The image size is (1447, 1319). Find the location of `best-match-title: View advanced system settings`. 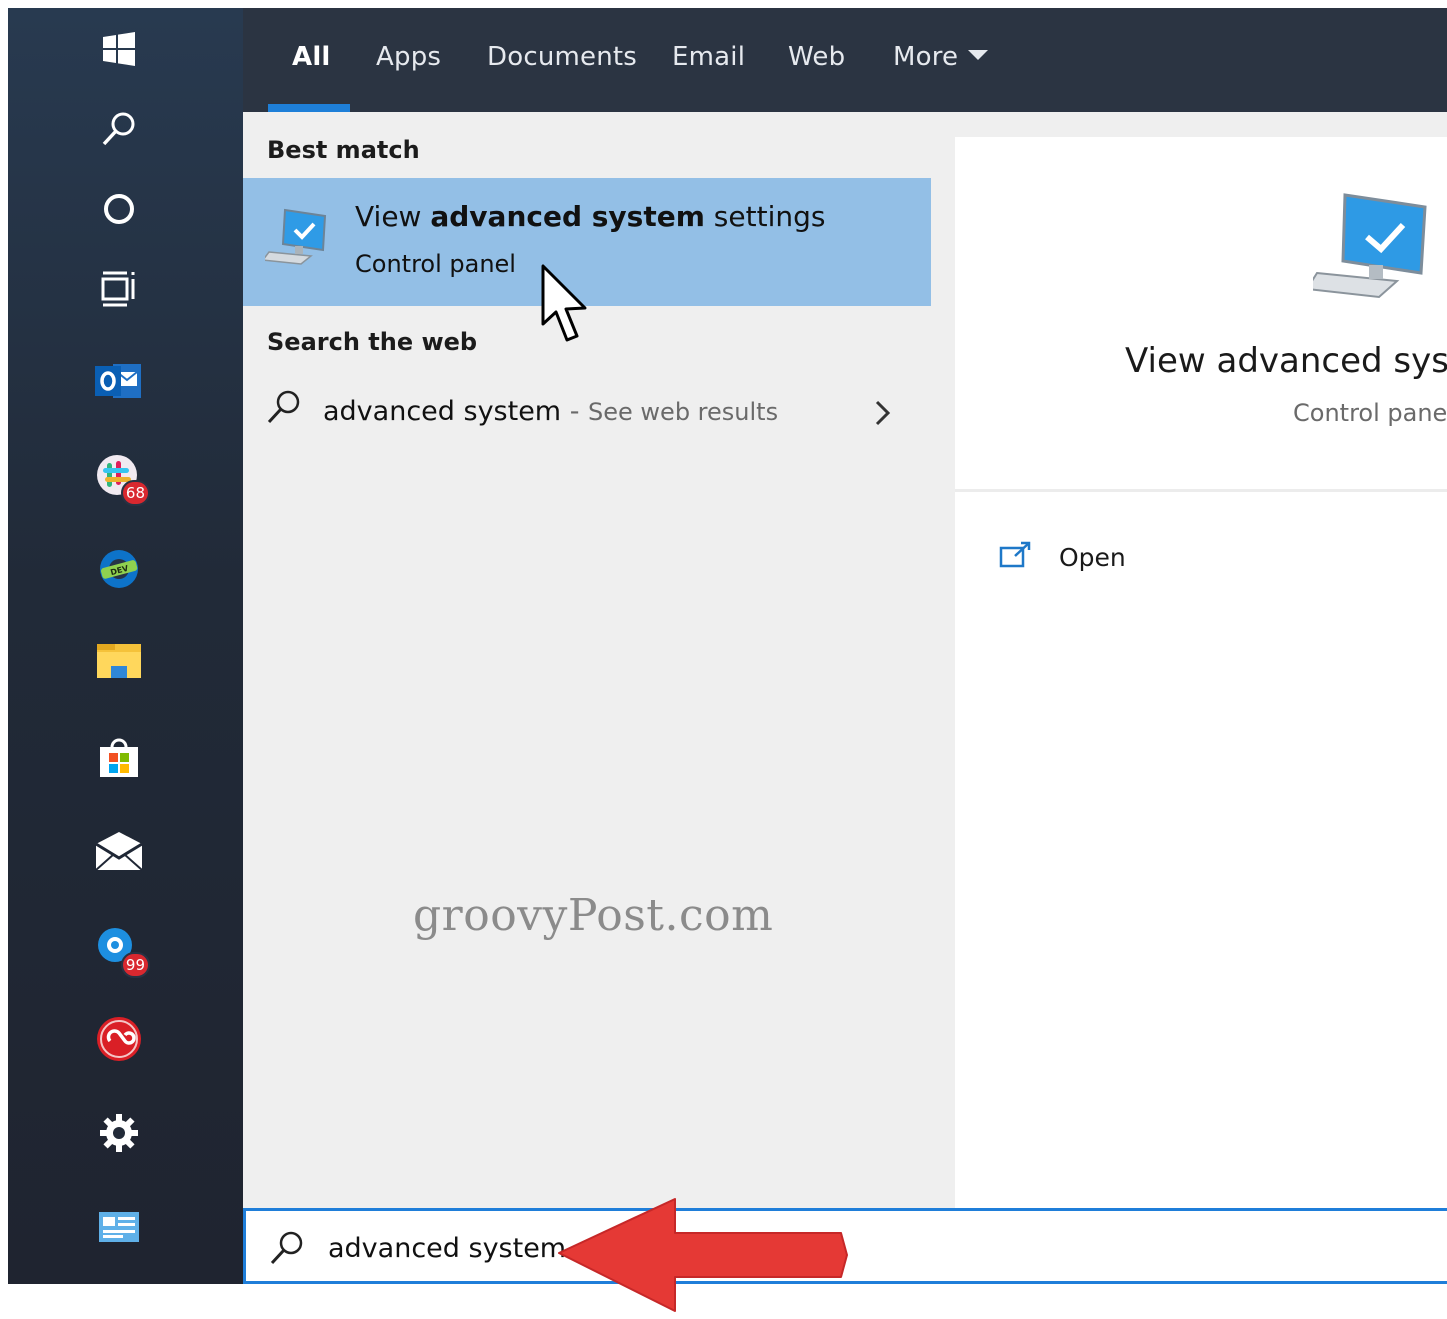

best-match-title: View advanced system settings is located at coordinates (590, 216).